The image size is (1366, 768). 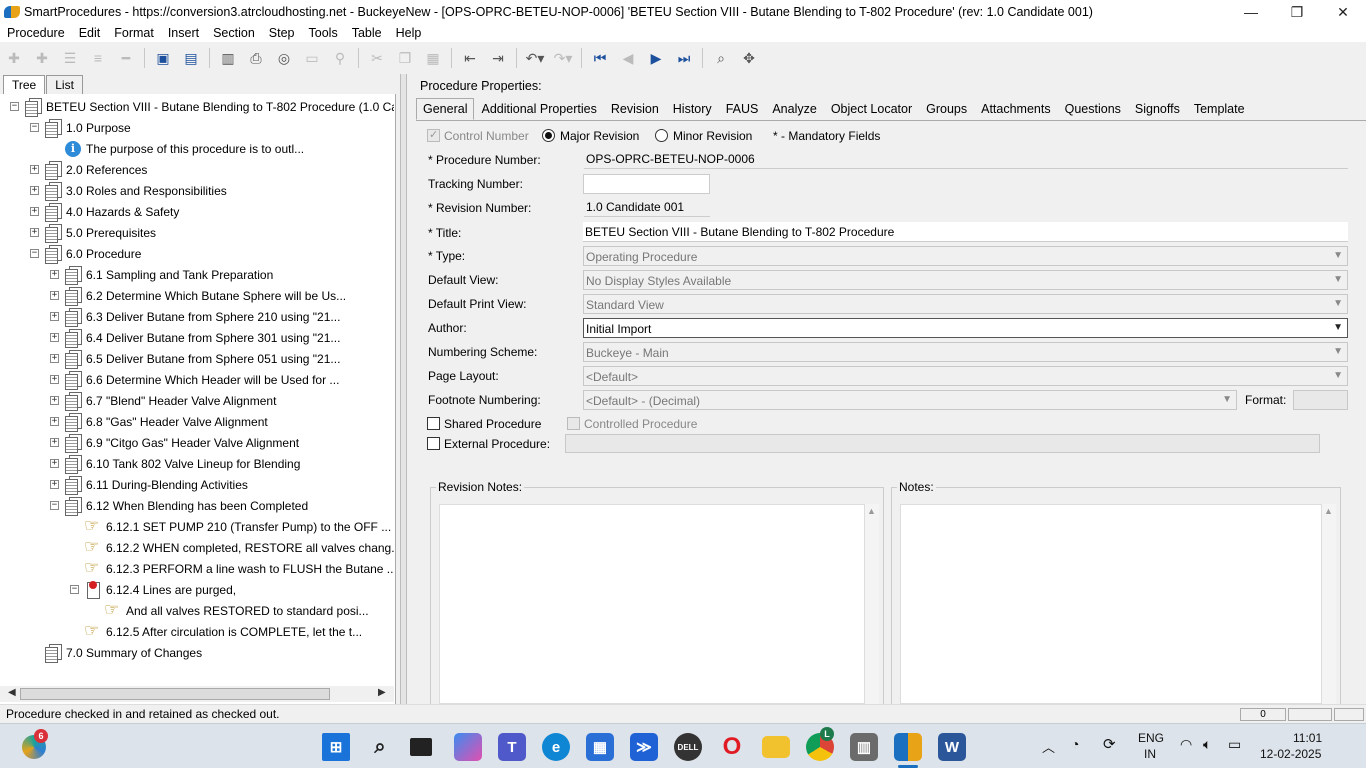 What do you see at coordinates (128, 190) in the screenshot?
I see `tree-node: +3.0 Roles and Responsibilities` at bounding box center [128, 190].